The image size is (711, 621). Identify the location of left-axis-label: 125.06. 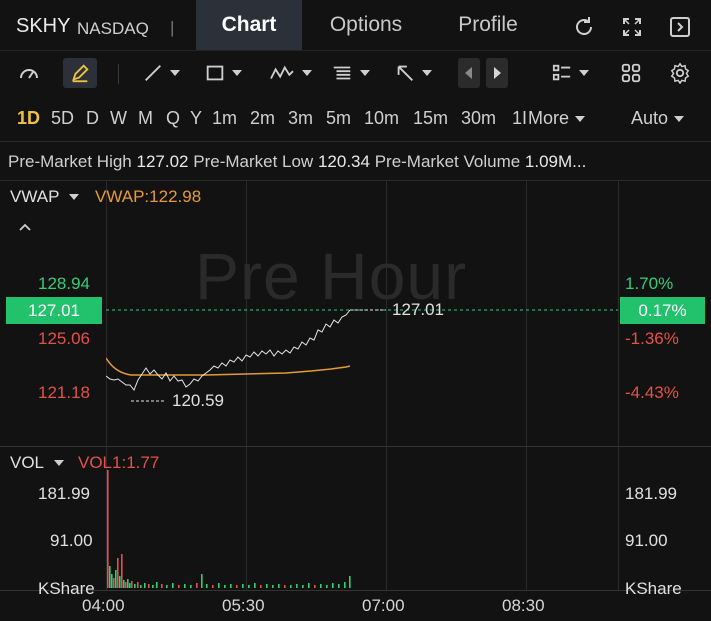
(64, 338).